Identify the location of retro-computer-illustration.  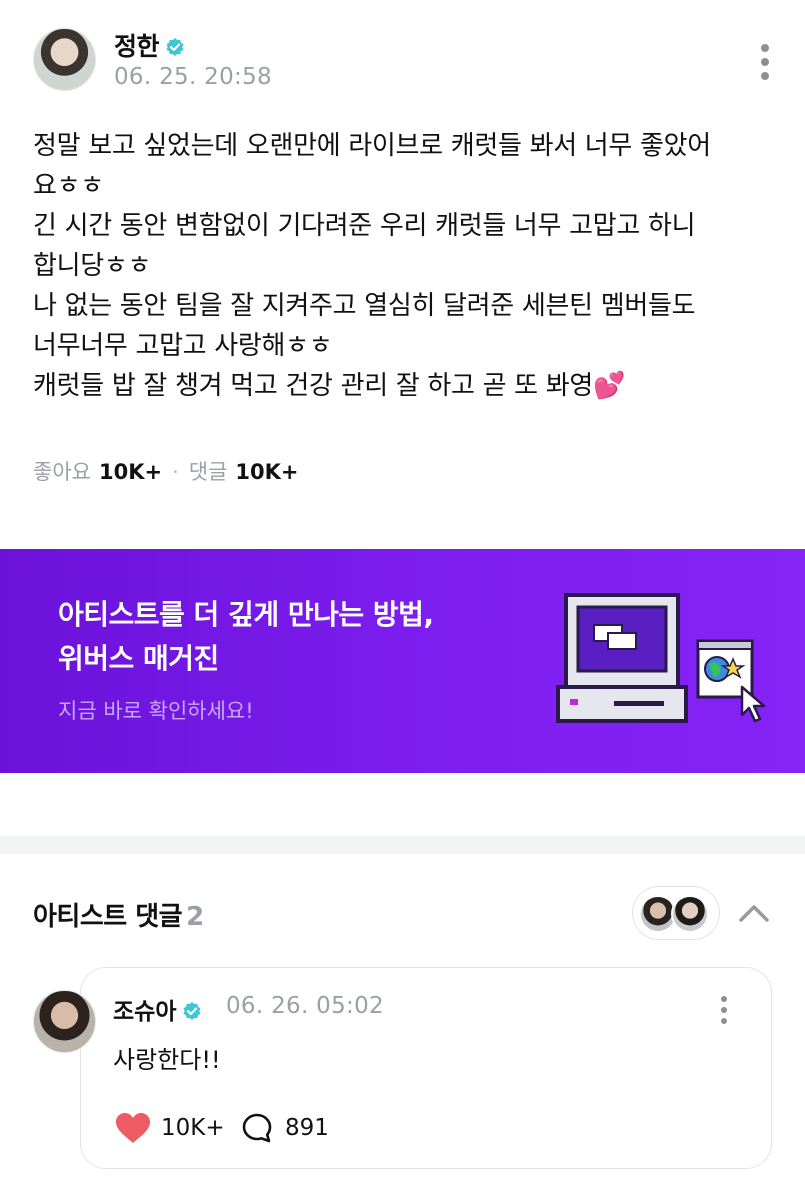
(661, 658).